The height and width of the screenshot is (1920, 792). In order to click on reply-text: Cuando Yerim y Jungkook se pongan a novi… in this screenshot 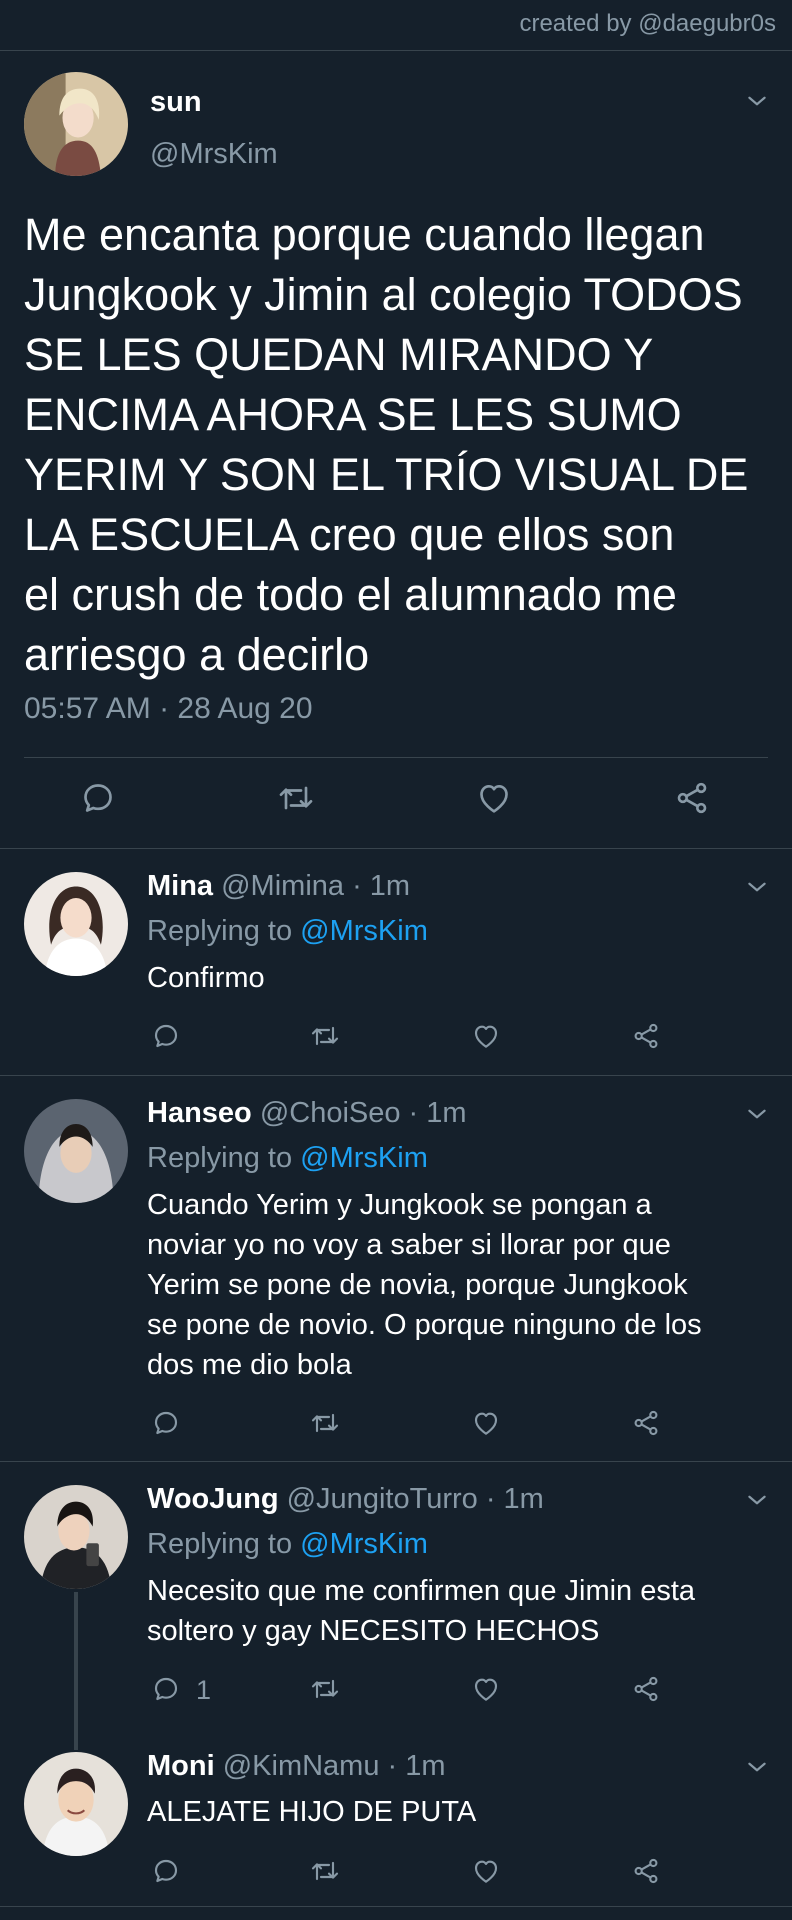, I will do `click(424, 1285)`.